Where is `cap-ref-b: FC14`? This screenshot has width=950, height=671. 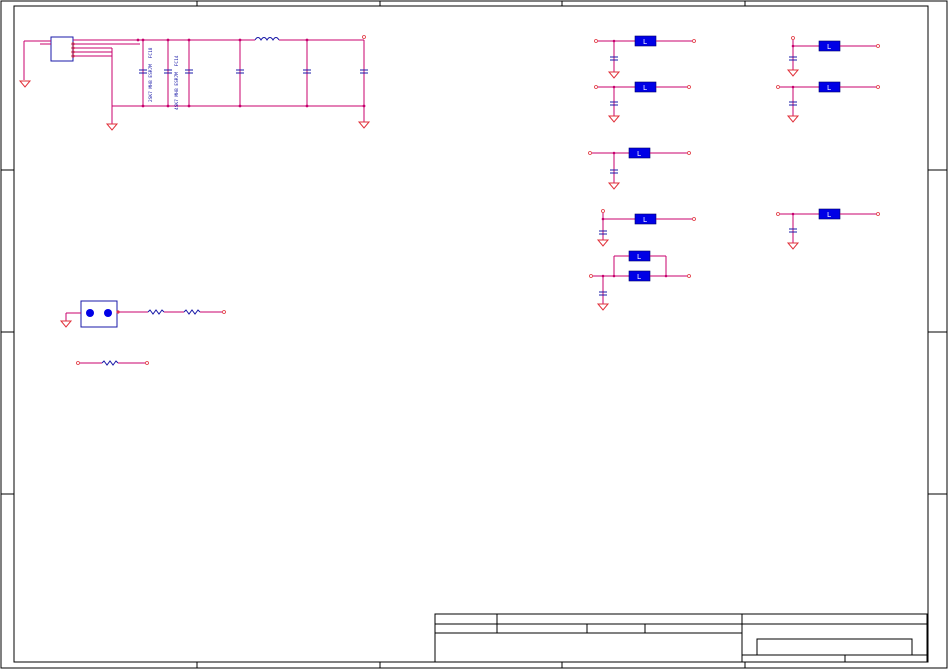
cap-ref-b: FC14 is located at coordinates (177, 60).